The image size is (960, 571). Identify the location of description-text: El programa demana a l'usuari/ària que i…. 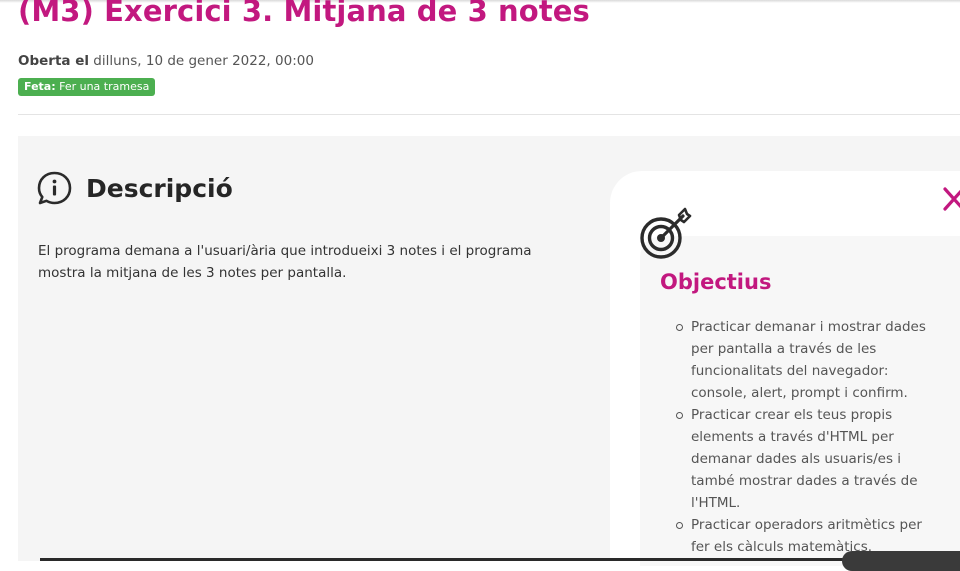
(285, 262).